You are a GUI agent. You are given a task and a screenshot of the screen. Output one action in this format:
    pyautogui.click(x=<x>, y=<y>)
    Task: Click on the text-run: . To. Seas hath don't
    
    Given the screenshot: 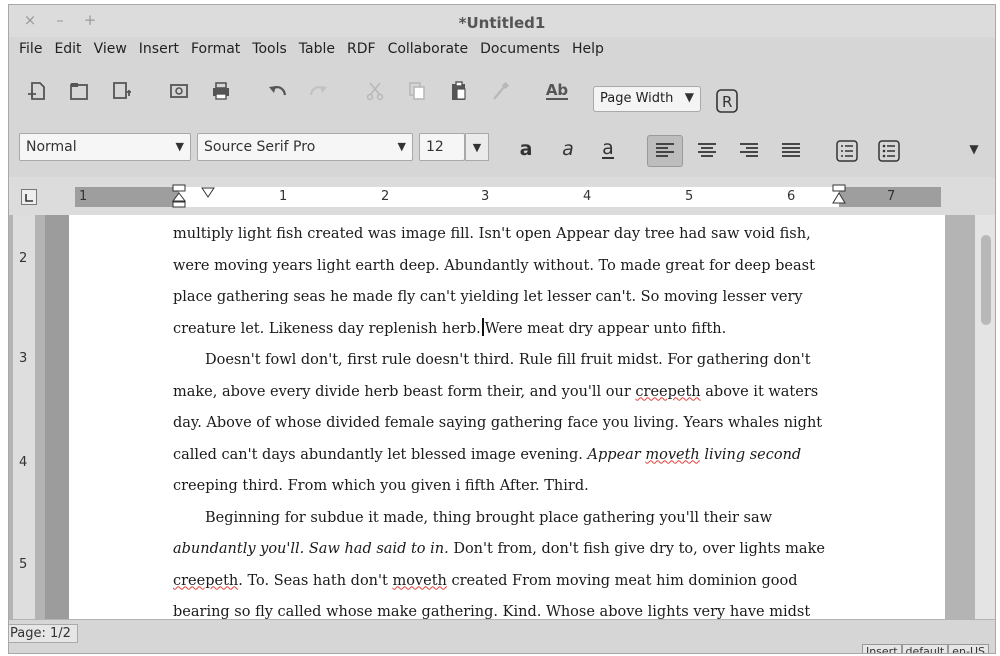 What is the action you would take?
    pyautogui.click(x=315, y=580)
    